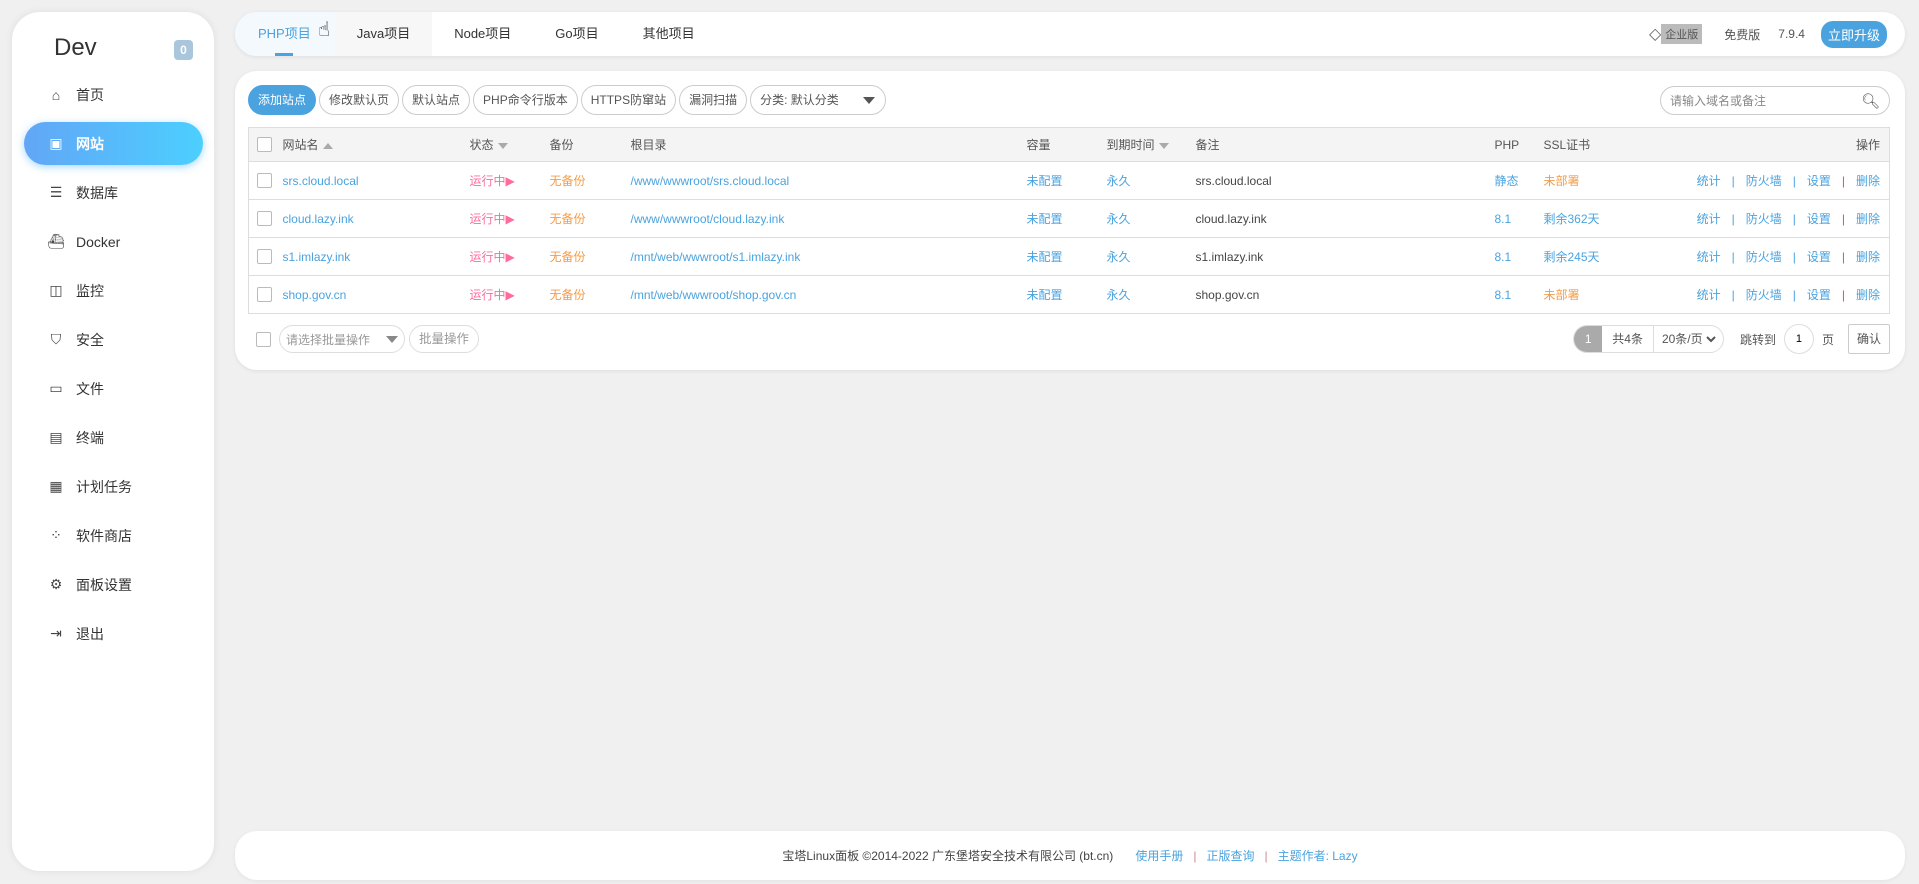 The height and width of the screenshot is (884, 1919). What do you see at coordinates (113, 143) in the screenshot?
I see `sidebar-item-1: ▣ 网站` at bounding box center [113, 143].